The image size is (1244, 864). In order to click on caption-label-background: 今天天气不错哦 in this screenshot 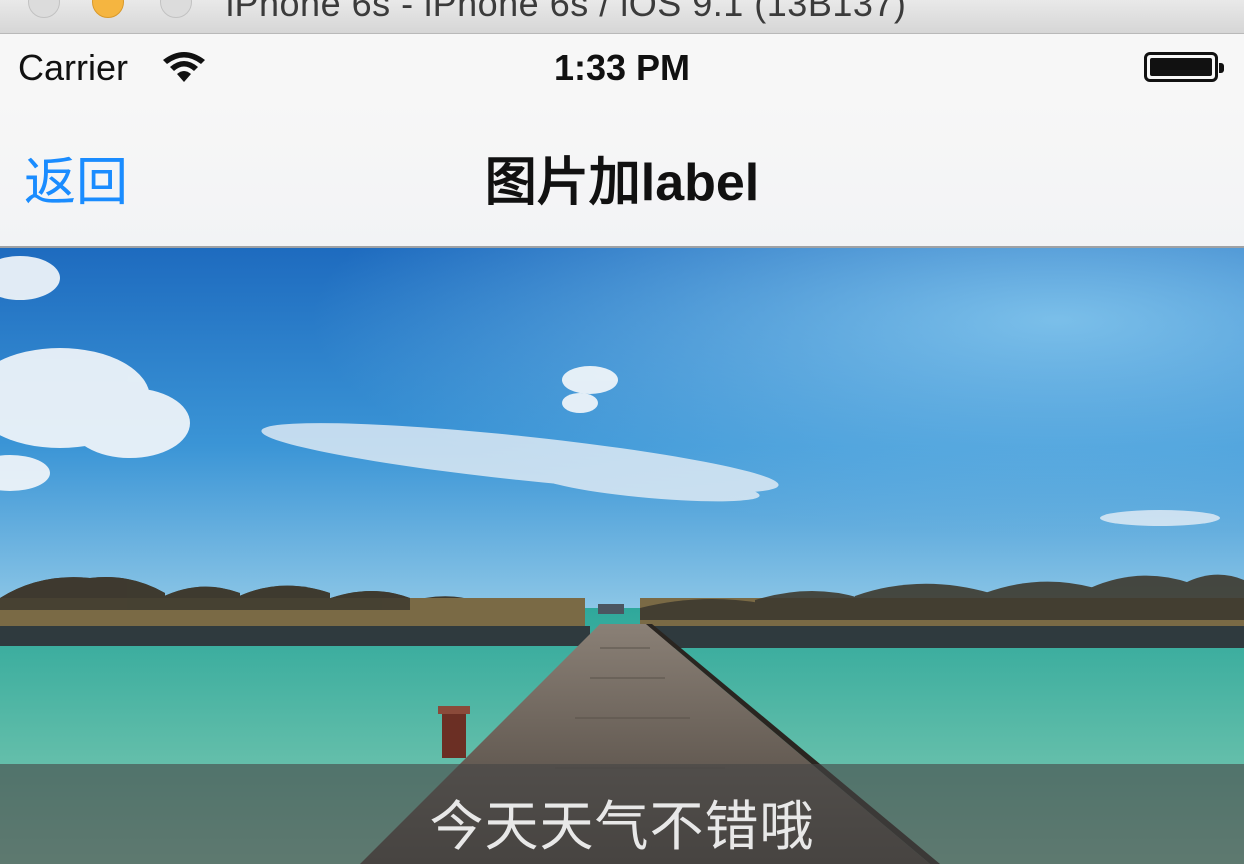, I will do `click(622, 814)`.